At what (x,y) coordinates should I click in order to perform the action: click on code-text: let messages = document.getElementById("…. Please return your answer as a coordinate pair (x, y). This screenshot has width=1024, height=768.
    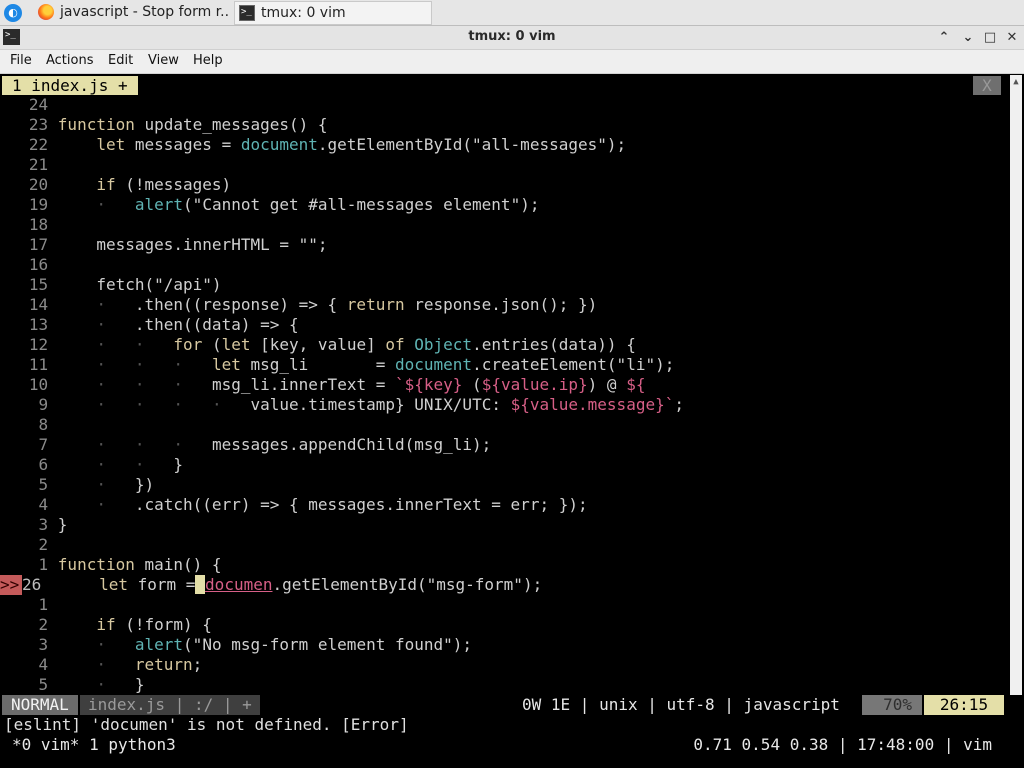
    Looking at the image, I should click on (361, 144).